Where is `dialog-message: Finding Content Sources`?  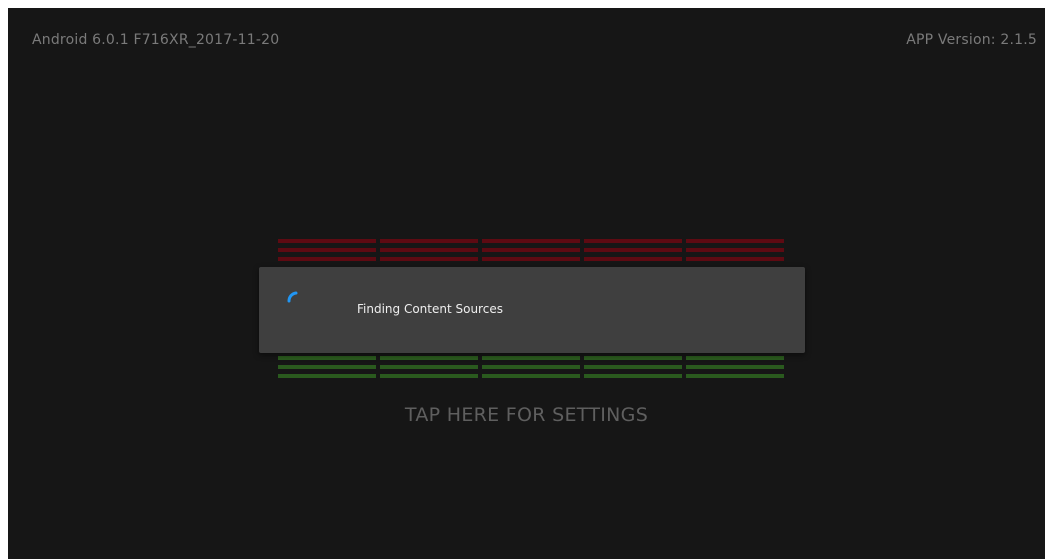
dialog-message: Finding Content Sources is located at coordinates (430, 309).